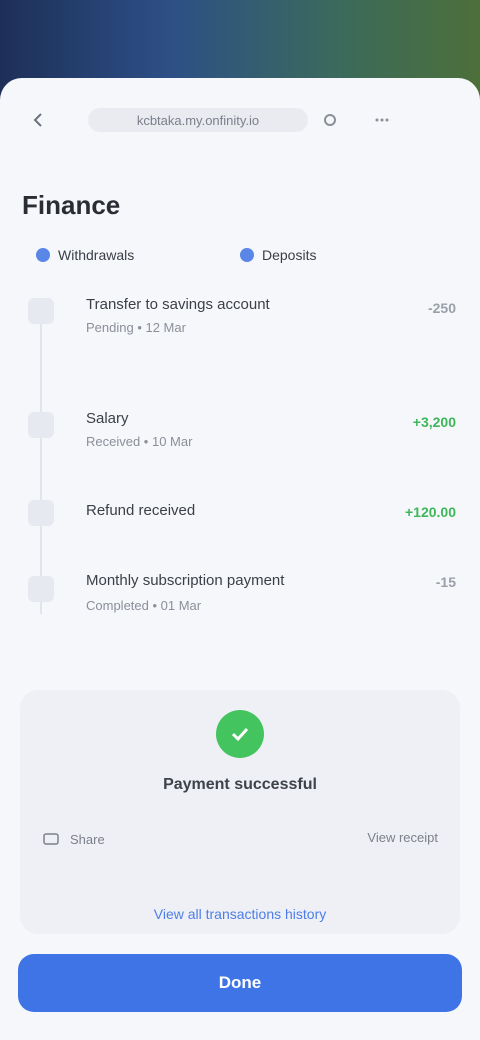  What do you see at coordinates (240, 983) in the screenshot?
I see `done-button: Done` at bounding box center [240, 983].